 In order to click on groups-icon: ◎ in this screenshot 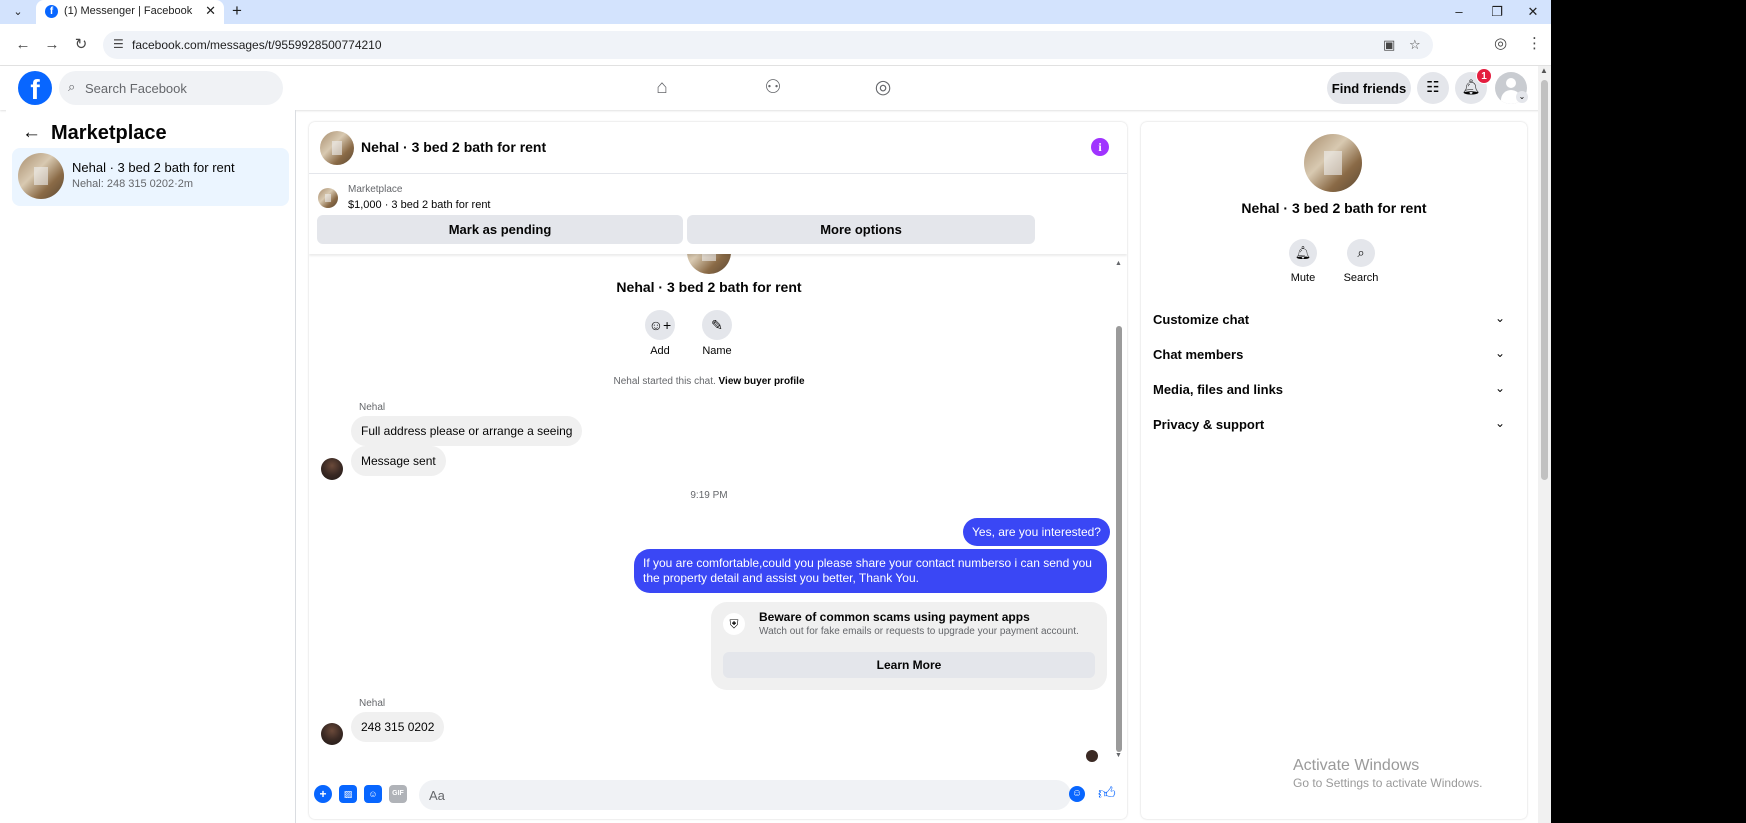, I will do `click(883, 88)`.